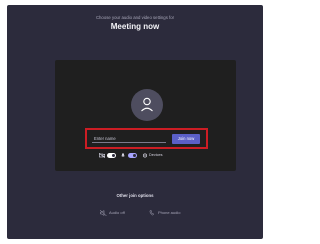 This screenshot has width=320, height=244. I want to click on camera-off-icon, so click(102, 155).